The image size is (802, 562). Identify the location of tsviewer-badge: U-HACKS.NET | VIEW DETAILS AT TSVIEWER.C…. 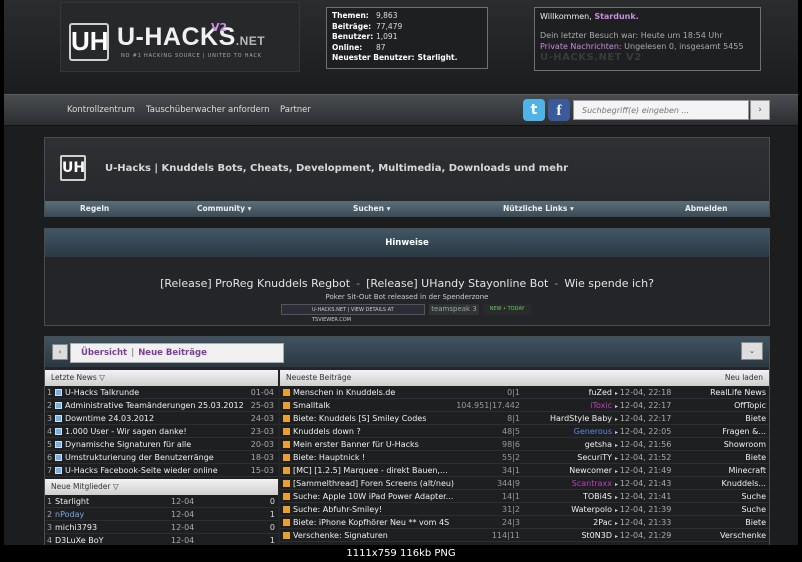
(353, 313).